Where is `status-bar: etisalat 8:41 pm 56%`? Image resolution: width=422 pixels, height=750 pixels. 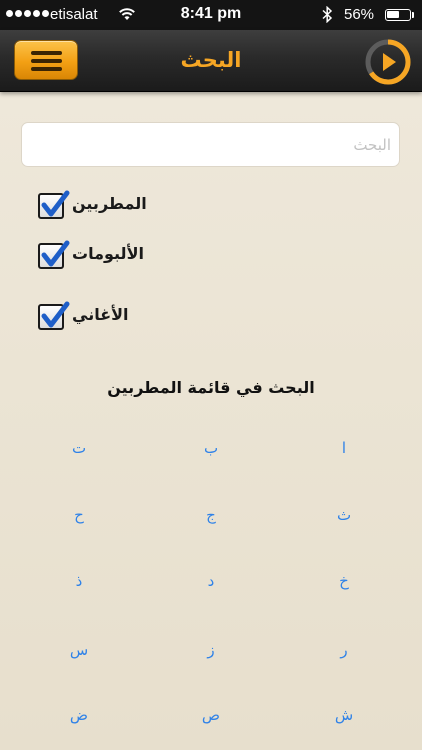
status-bar: etisalat 8:41 pm 56% is located at coordinates (211, 15).